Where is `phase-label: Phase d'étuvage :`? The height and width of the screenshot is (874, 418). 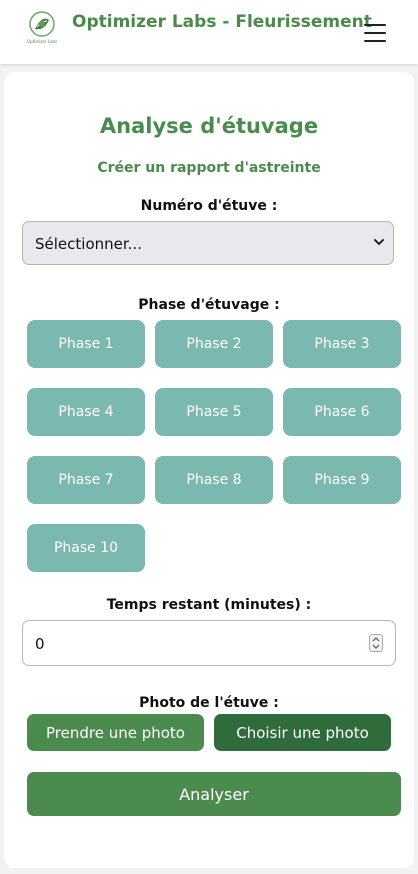 phase-label: Phase d'étuvage : is located at coordinates (209, 305).